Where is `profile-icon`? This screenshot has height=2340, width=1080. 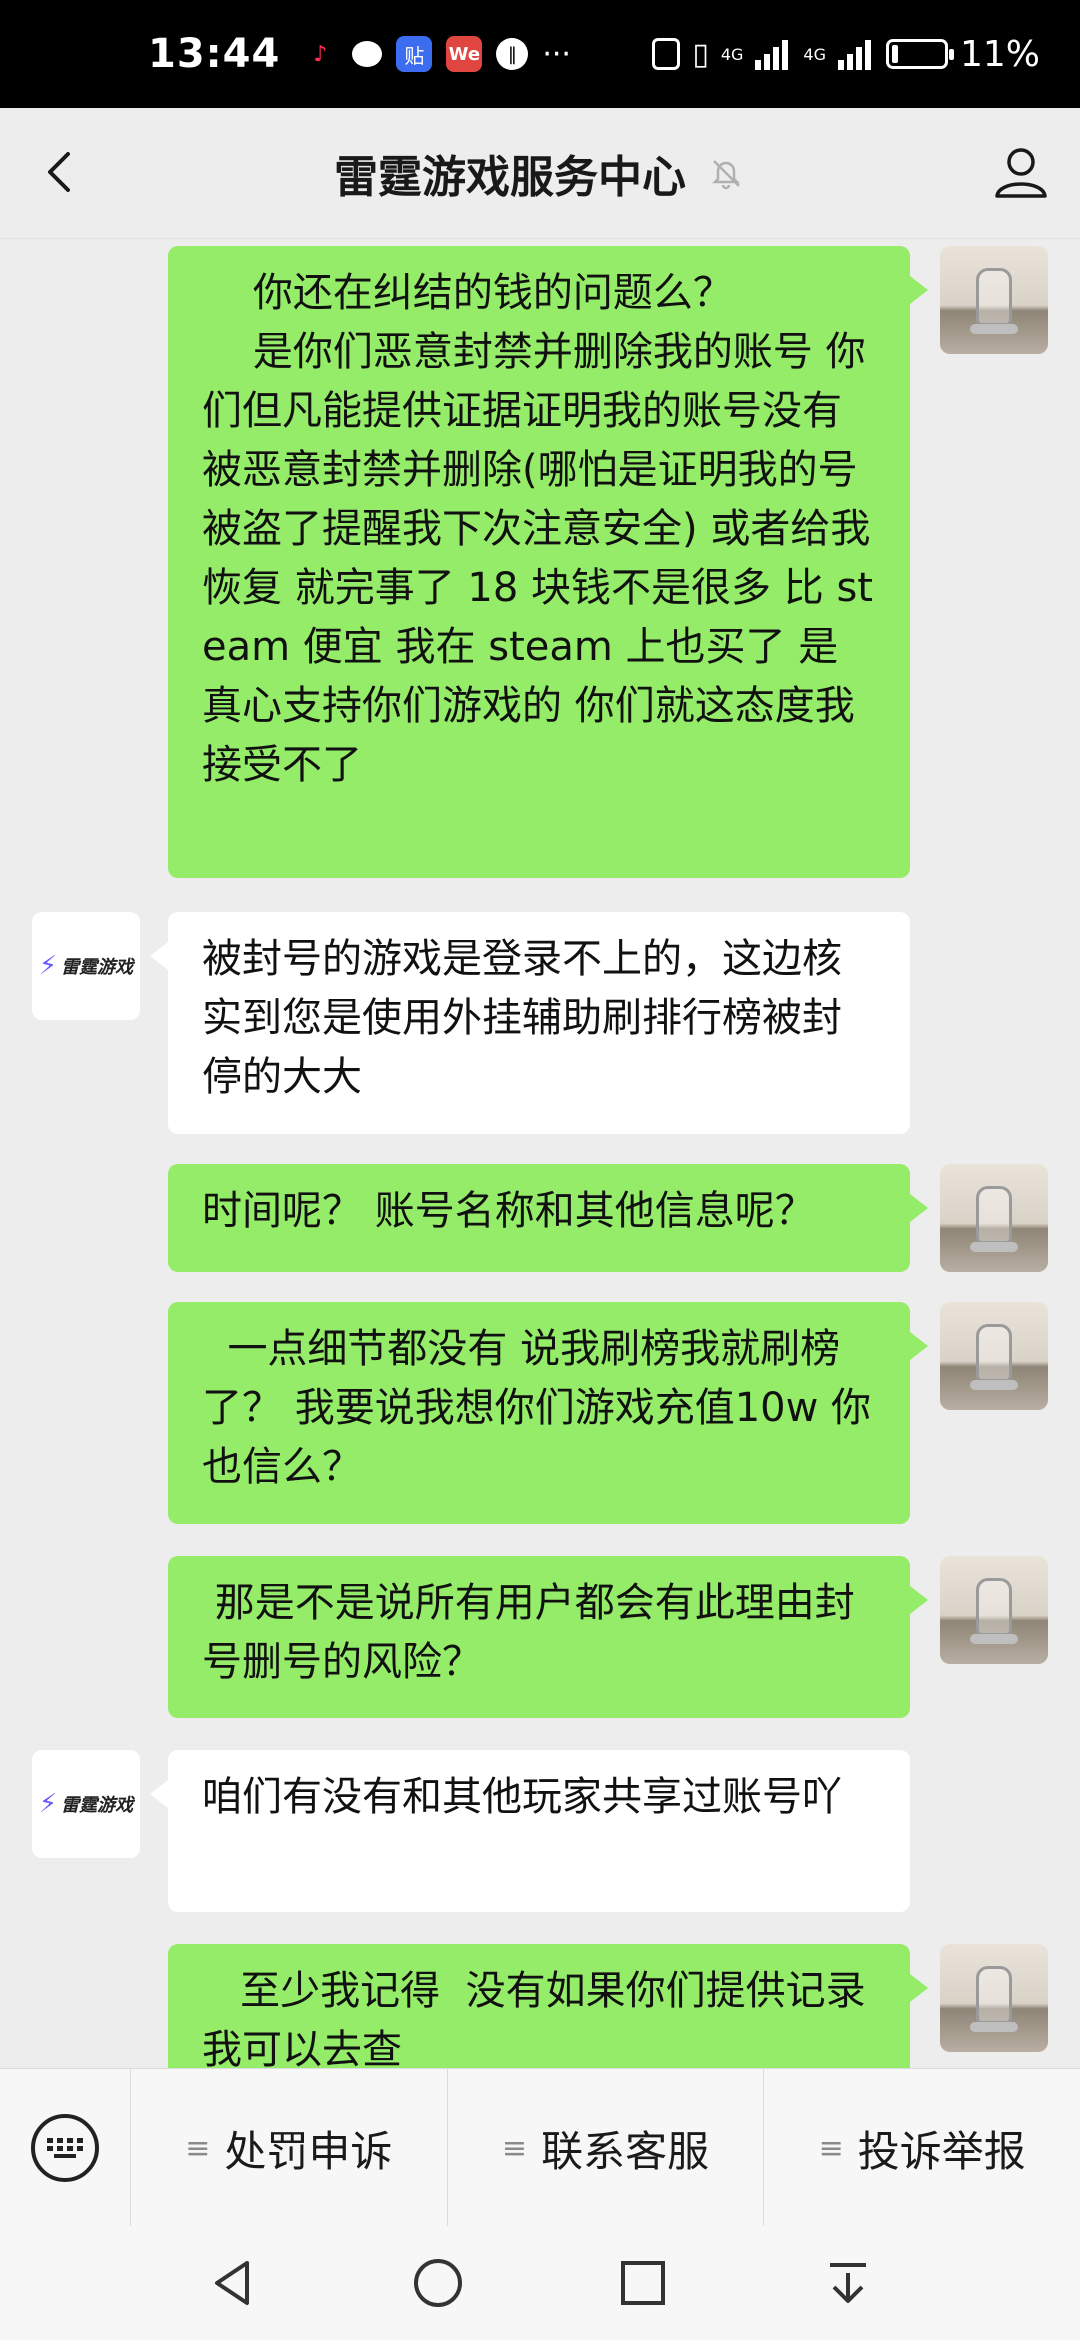
profile-icon is located at coordinates (1021, 171).